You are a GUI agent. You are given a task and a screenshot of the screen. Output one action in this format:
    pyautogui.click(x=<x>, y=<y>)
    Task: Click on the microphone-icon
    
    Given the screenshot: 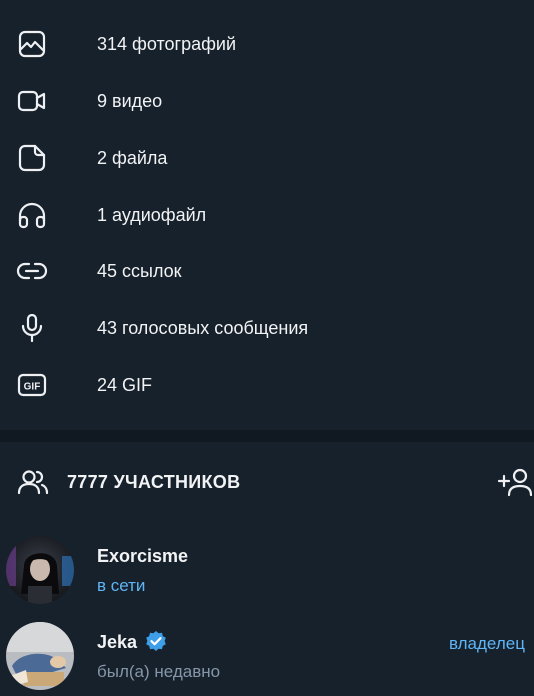 What is the action you would take?
    pyautogui.click(x=32, y=328)
    